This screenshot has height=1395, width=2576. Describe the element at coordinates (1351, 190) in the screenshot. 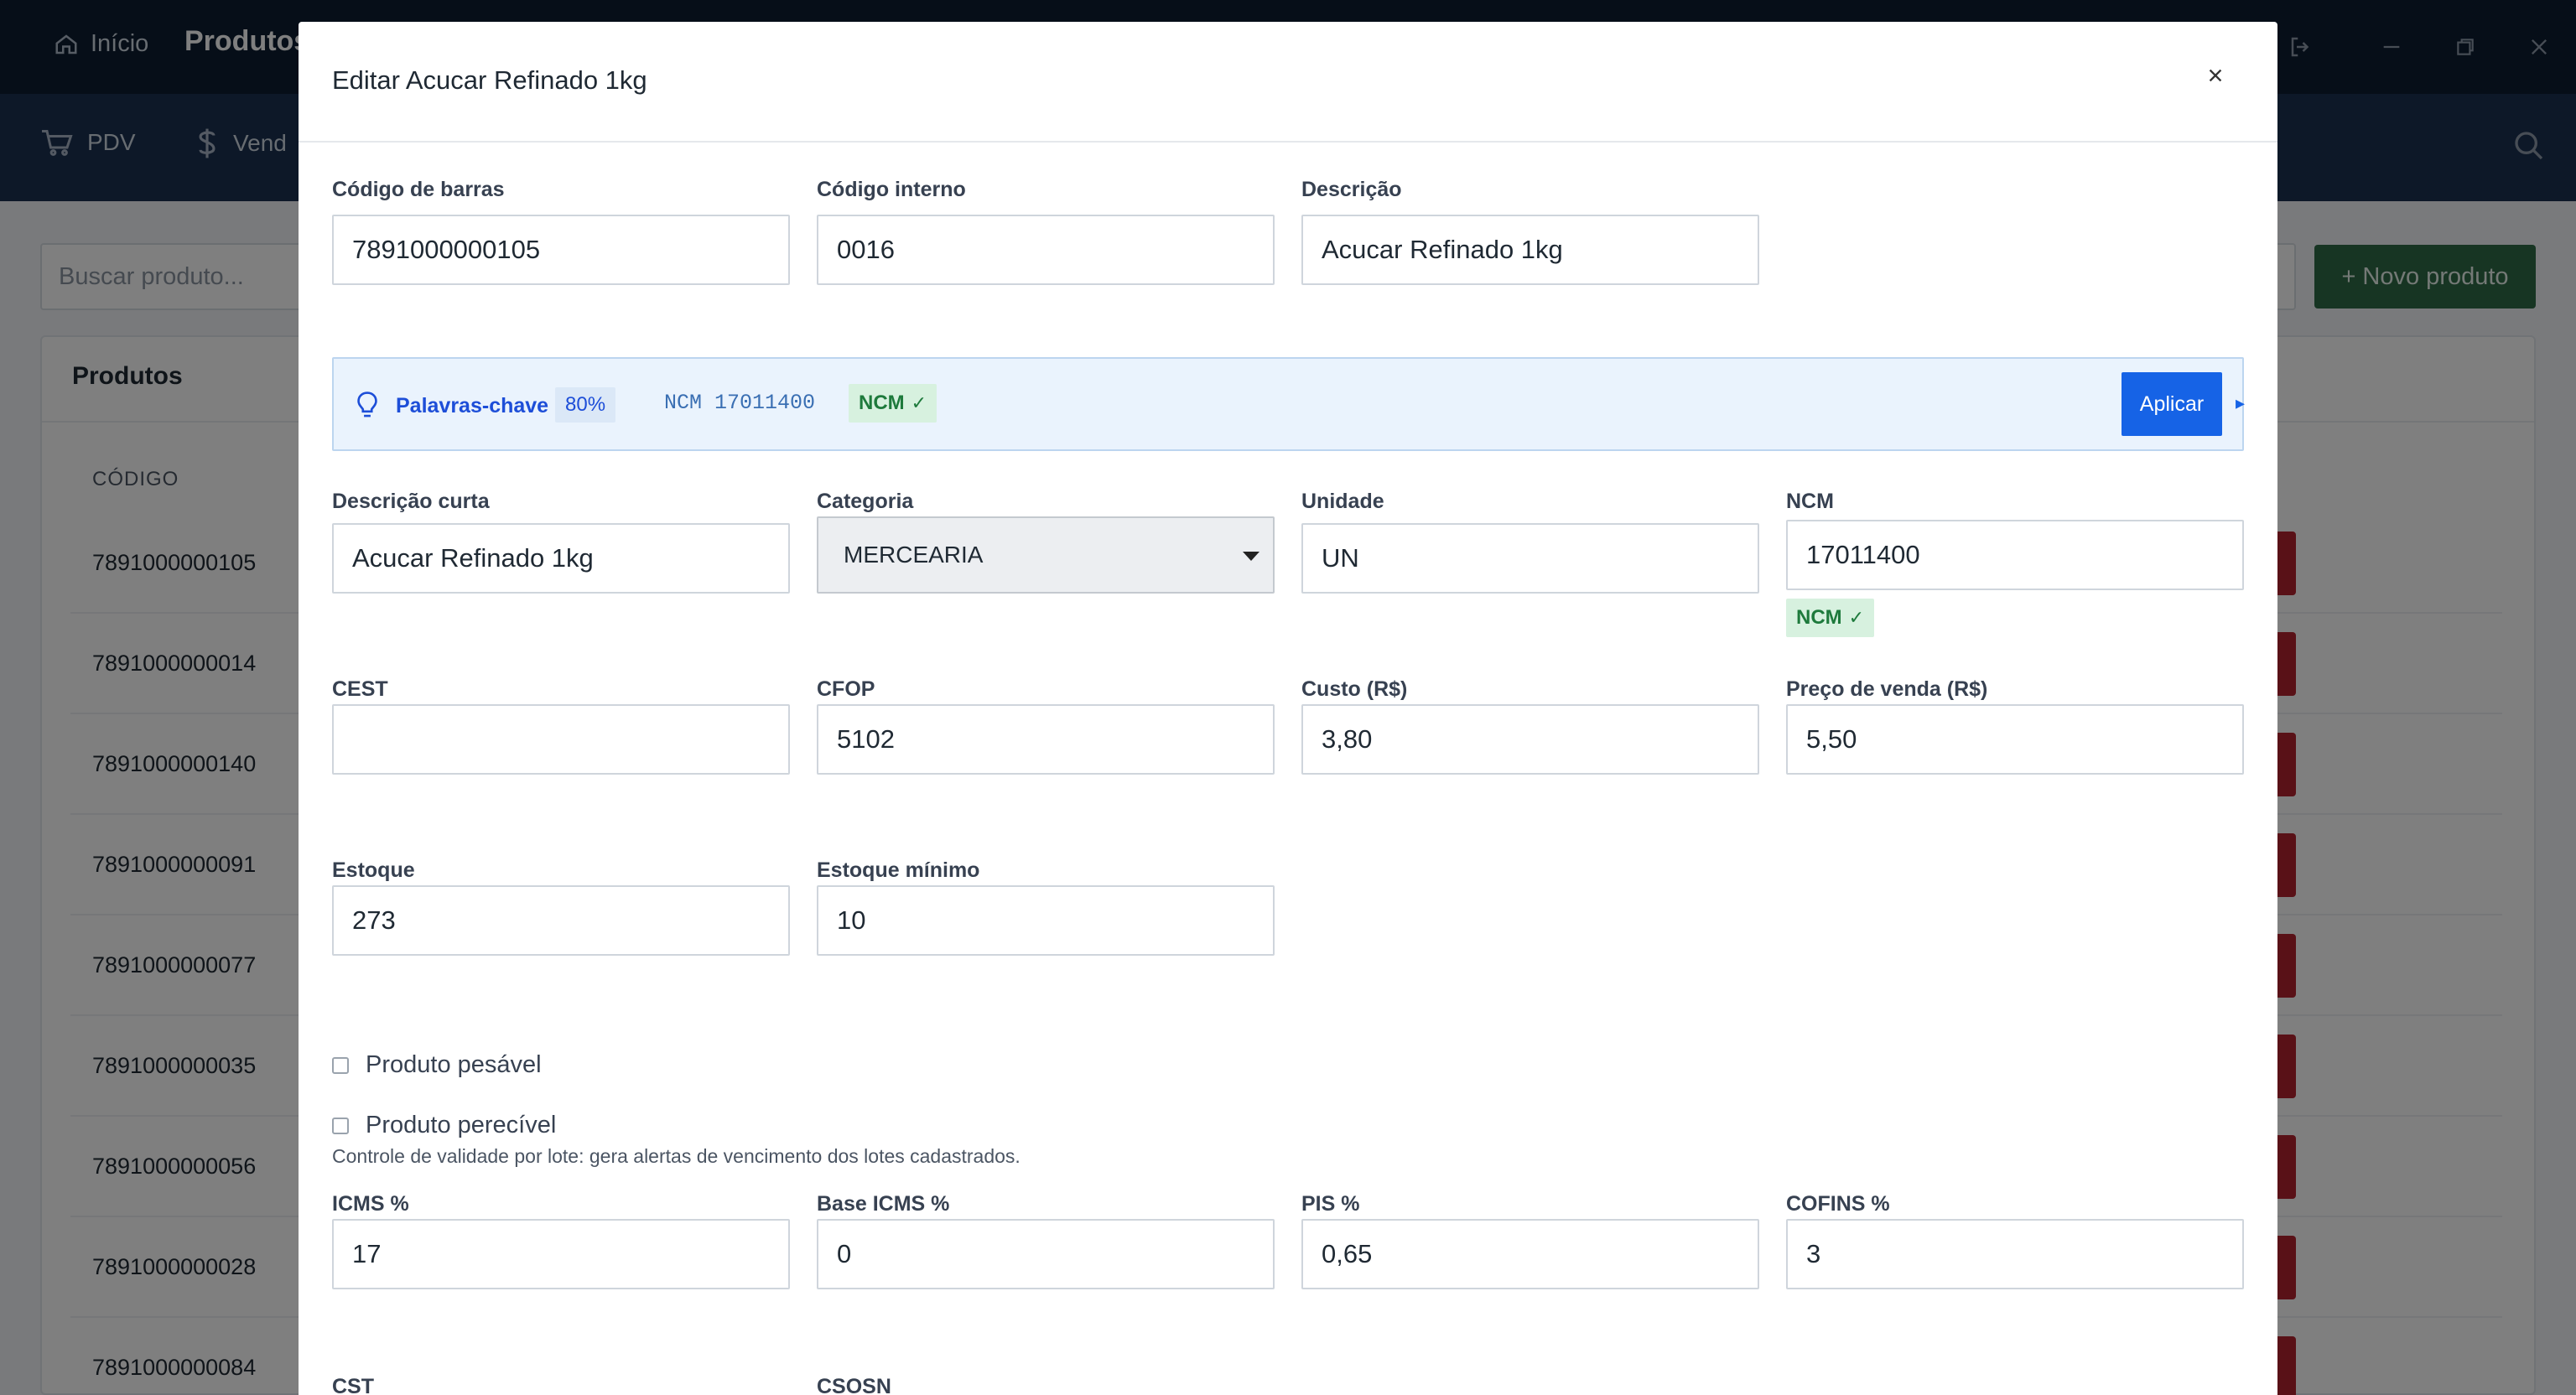

I see `description-label: Descrição` at that location.